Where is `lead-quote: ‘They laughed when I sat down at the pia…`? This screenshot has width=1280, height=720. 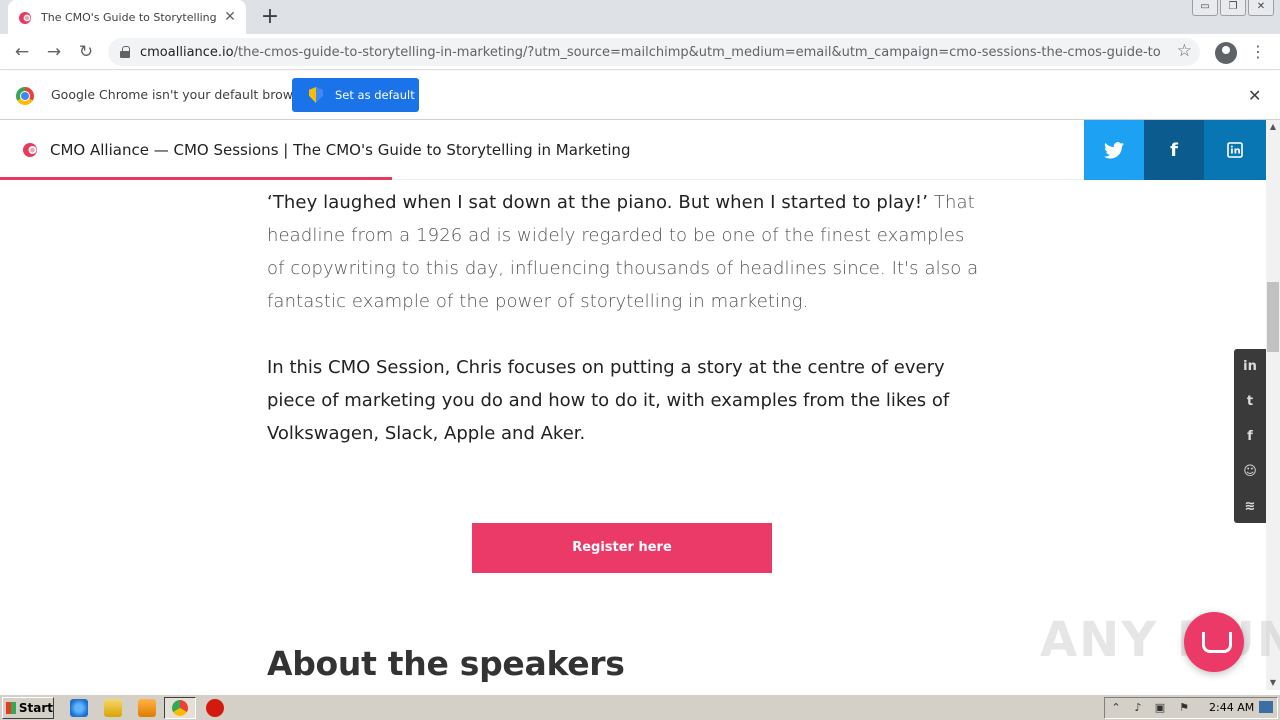
lead-quote: ‘They laughed when I sat down at the pia… is located at coordinates (598, 202).